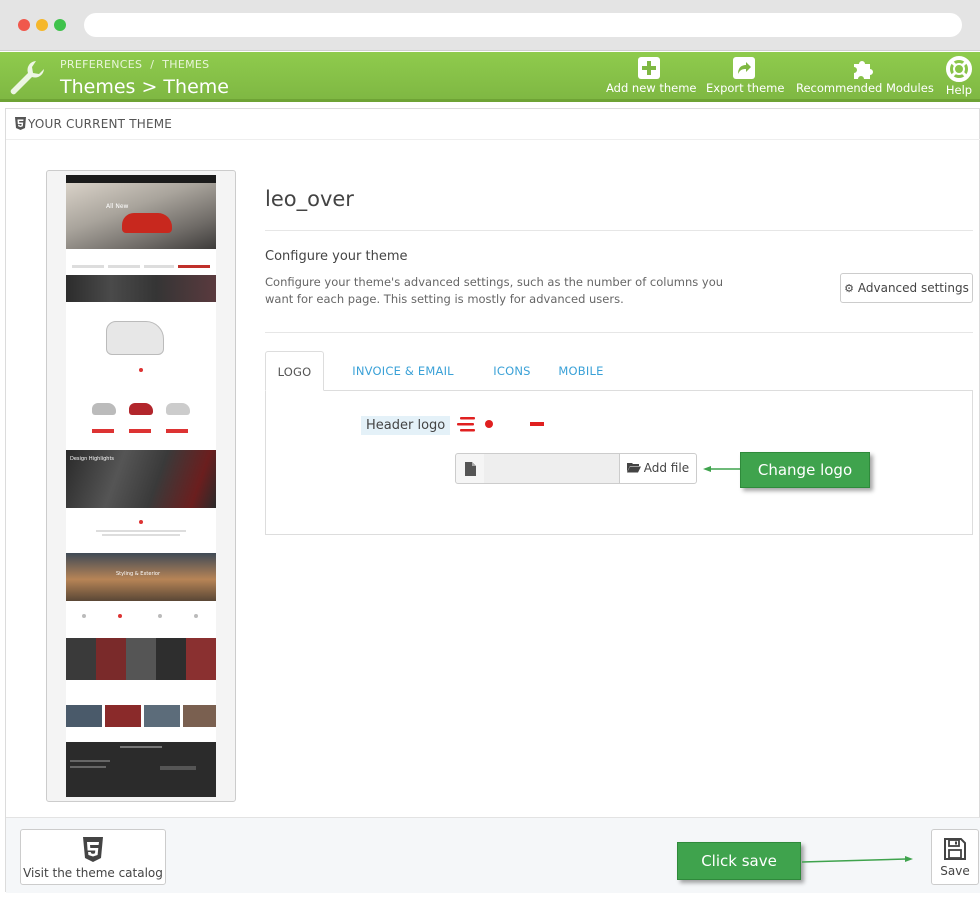  What do you see at coordinates (744, 68) in the screenshot?
I see `share-icon` at bounding box center [744, 68].